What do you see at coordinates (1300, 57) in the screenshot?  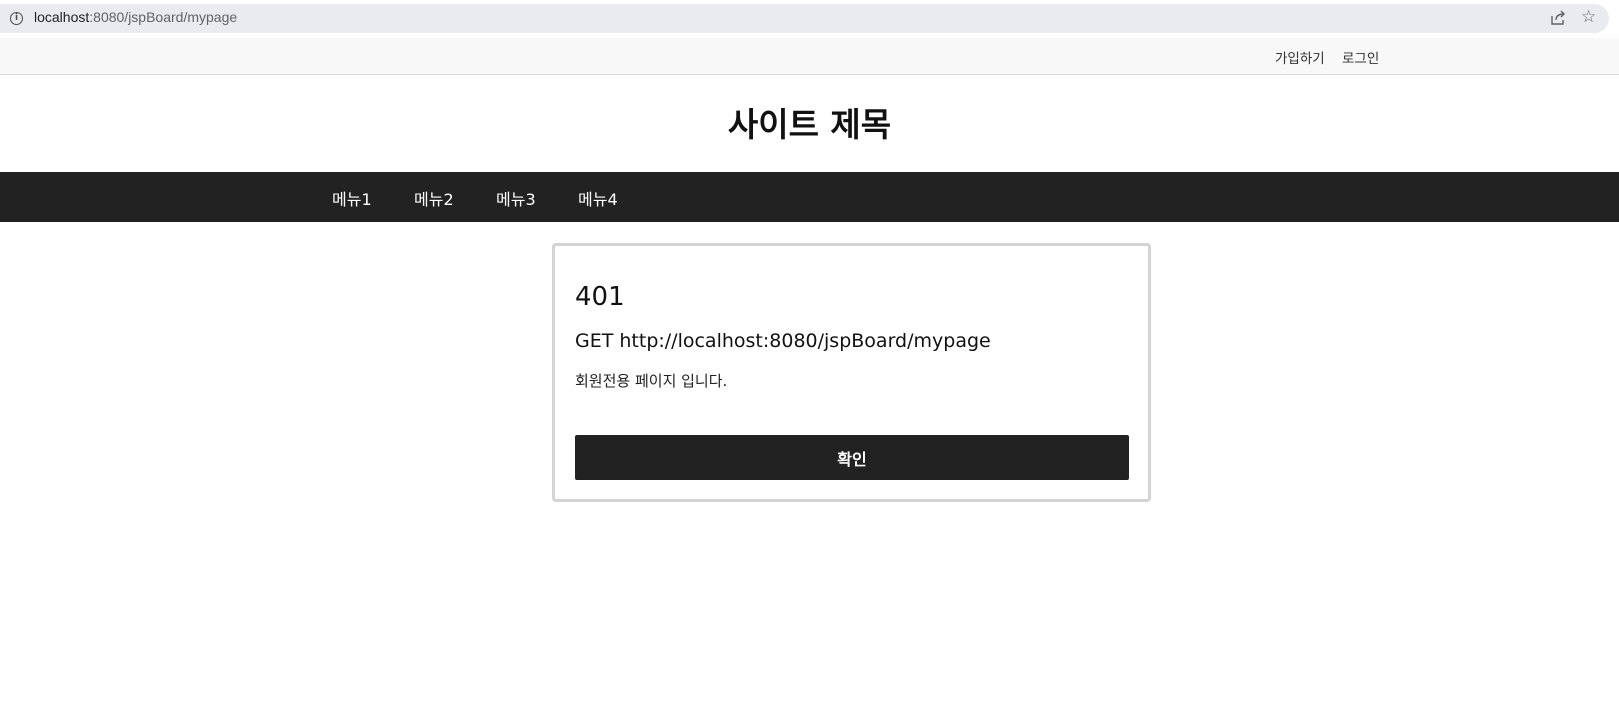 I see `join-link: 가입하기` at bounding box center [1300, 57].